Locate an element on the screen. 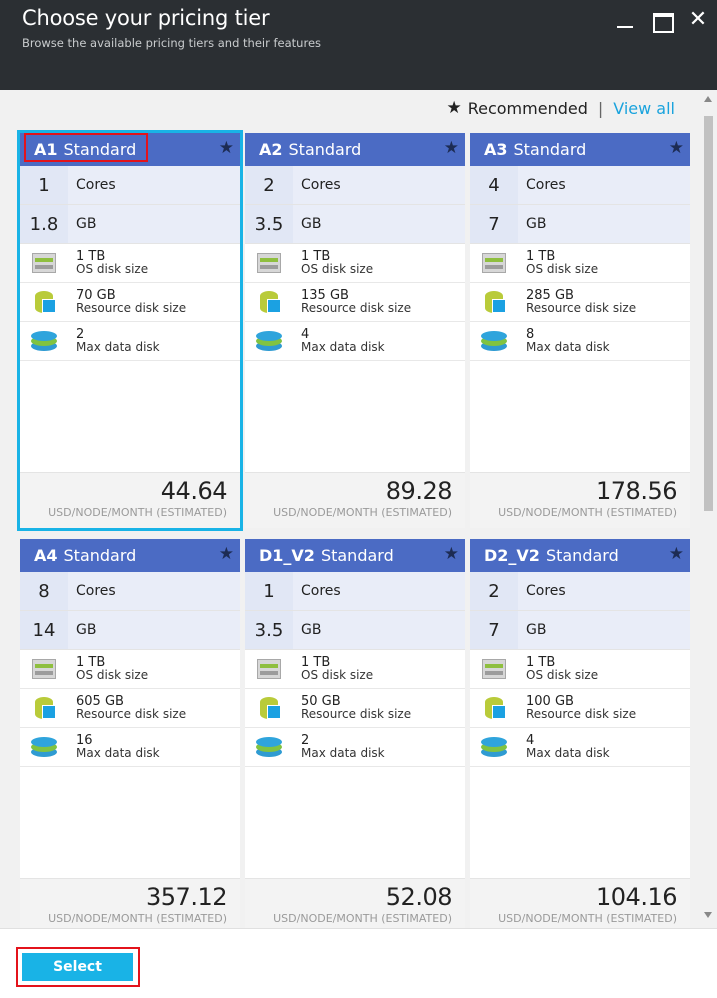 This screenshot has width=717, height=998. blade-footer: Select is located at coordinates (358, 963).